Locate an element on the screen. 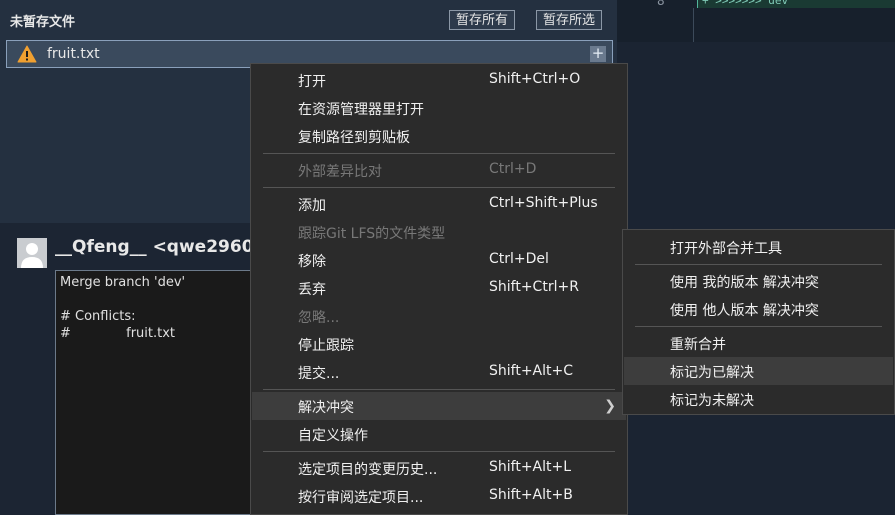  diff-line-number: 8 is located at coordinates (661, 4).